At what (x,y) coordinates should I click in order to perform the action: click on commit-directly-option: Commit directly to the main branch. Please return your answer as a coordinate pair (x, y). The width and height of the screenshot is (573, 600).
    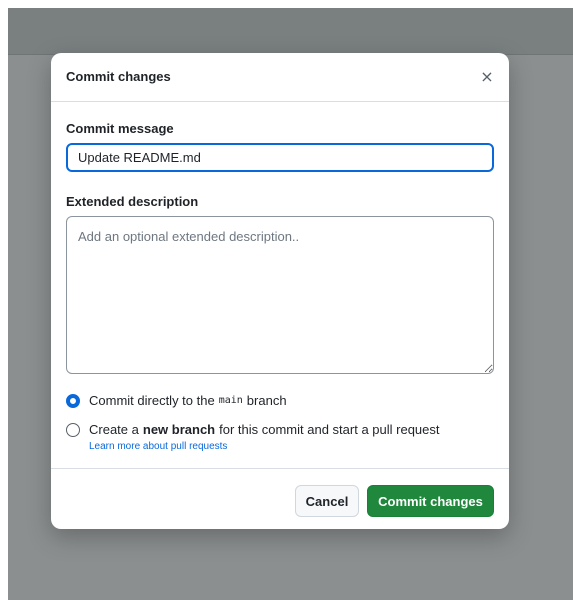
    Looking at the image, I should click on (280, 400).